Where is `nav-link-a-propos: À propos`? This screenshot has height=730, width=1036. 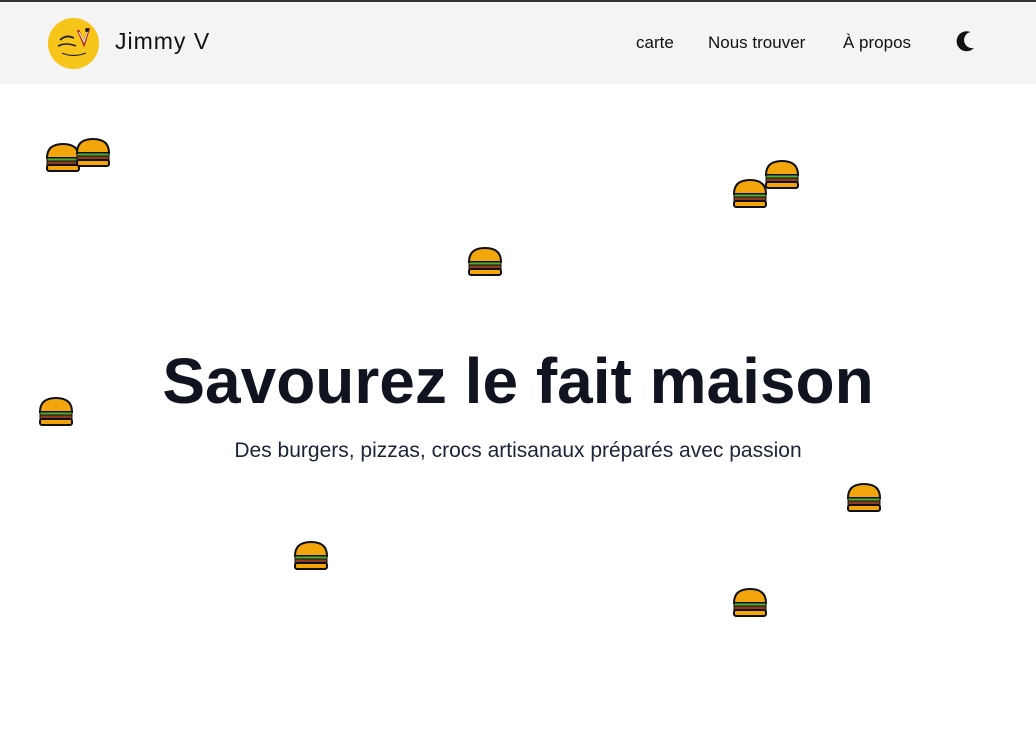
nav-link-a-propos: À propos is located at coordinates (877, 43).